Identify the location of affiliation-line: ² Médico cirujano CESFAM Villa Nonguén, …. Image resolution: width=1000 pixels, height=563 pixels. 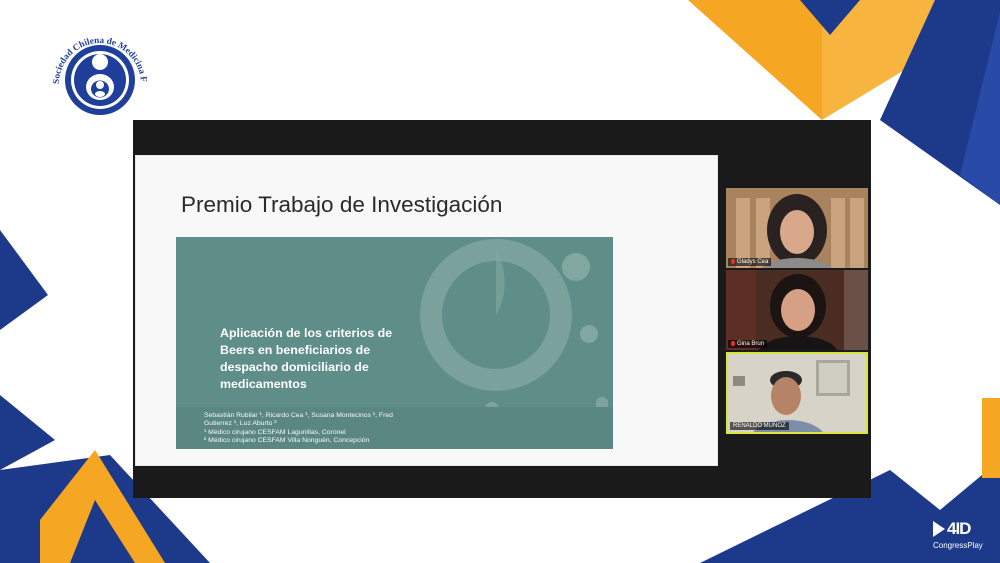
(287, 440).